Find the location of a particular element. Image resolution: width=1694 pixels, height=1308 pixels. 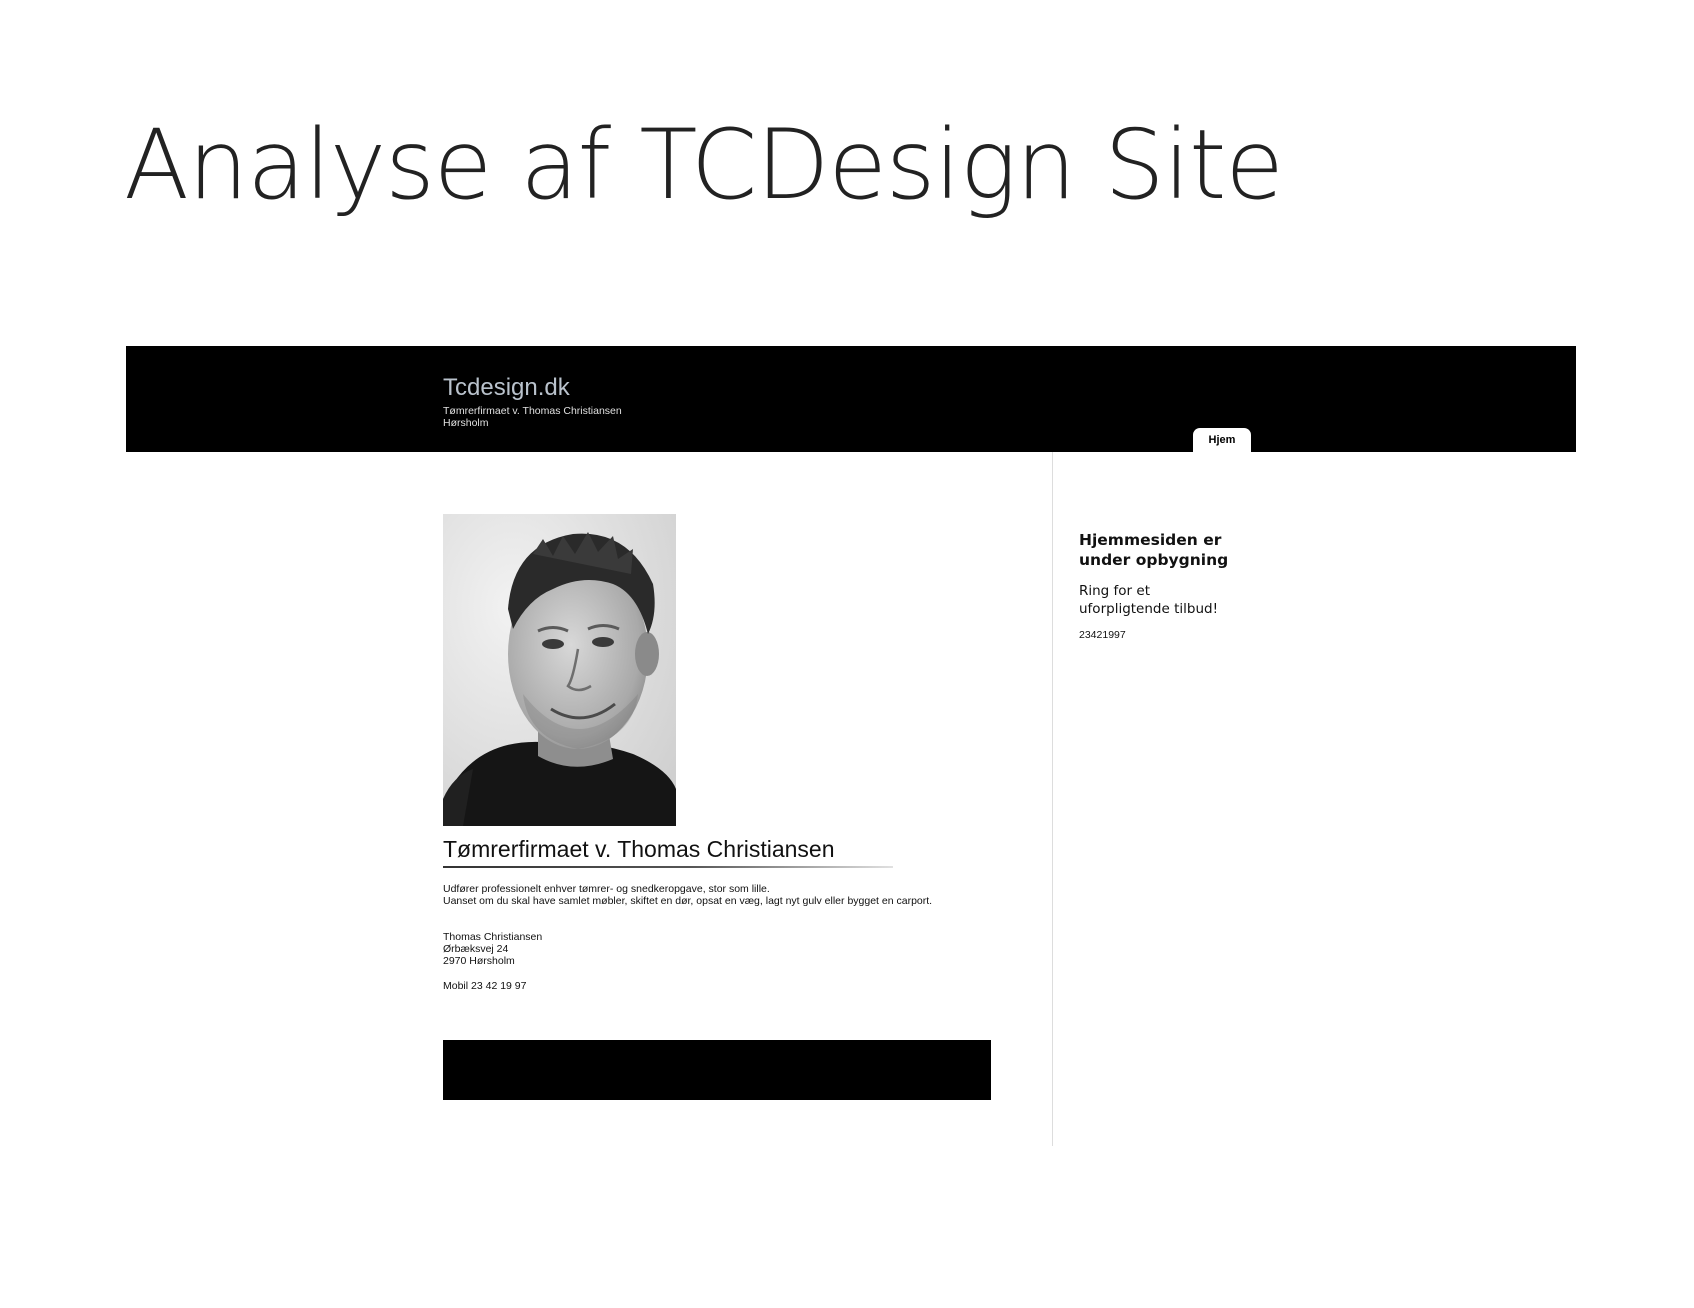

contact-street: Ørbæksvej 24 is located at coordinates (476, 949).